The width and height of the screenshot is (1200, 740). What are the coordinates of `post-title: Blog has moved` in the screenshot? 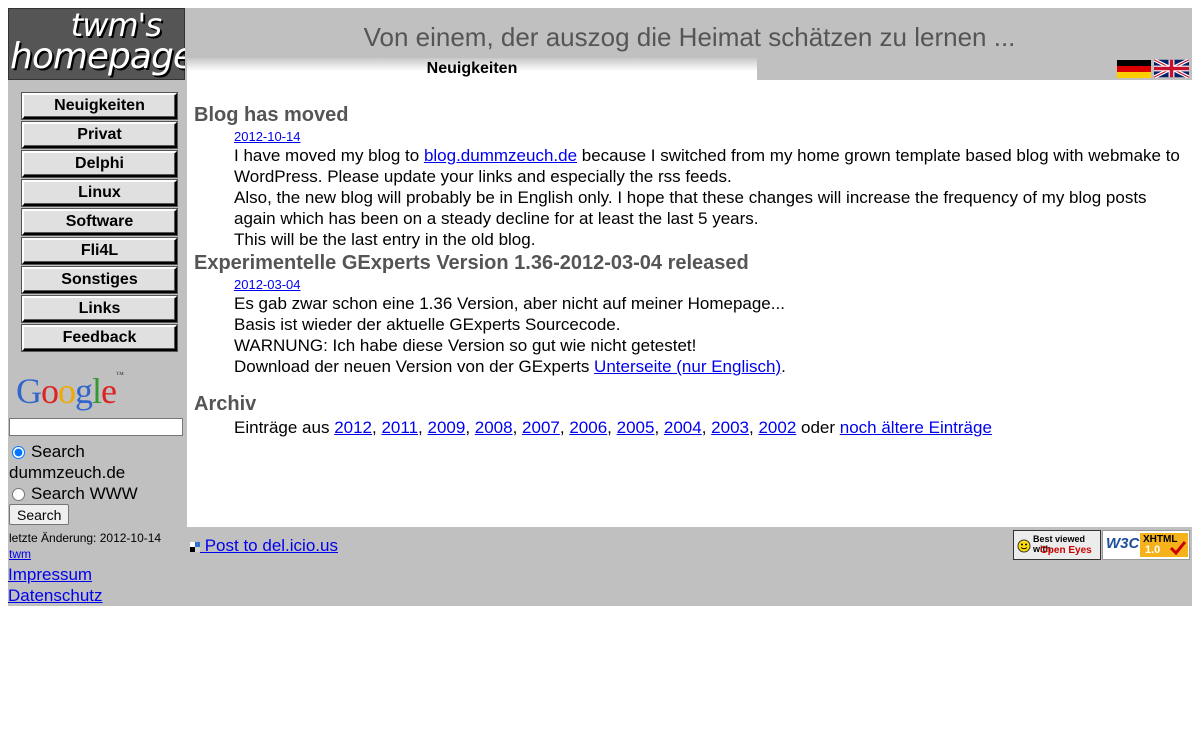 It's located at (271, 115).